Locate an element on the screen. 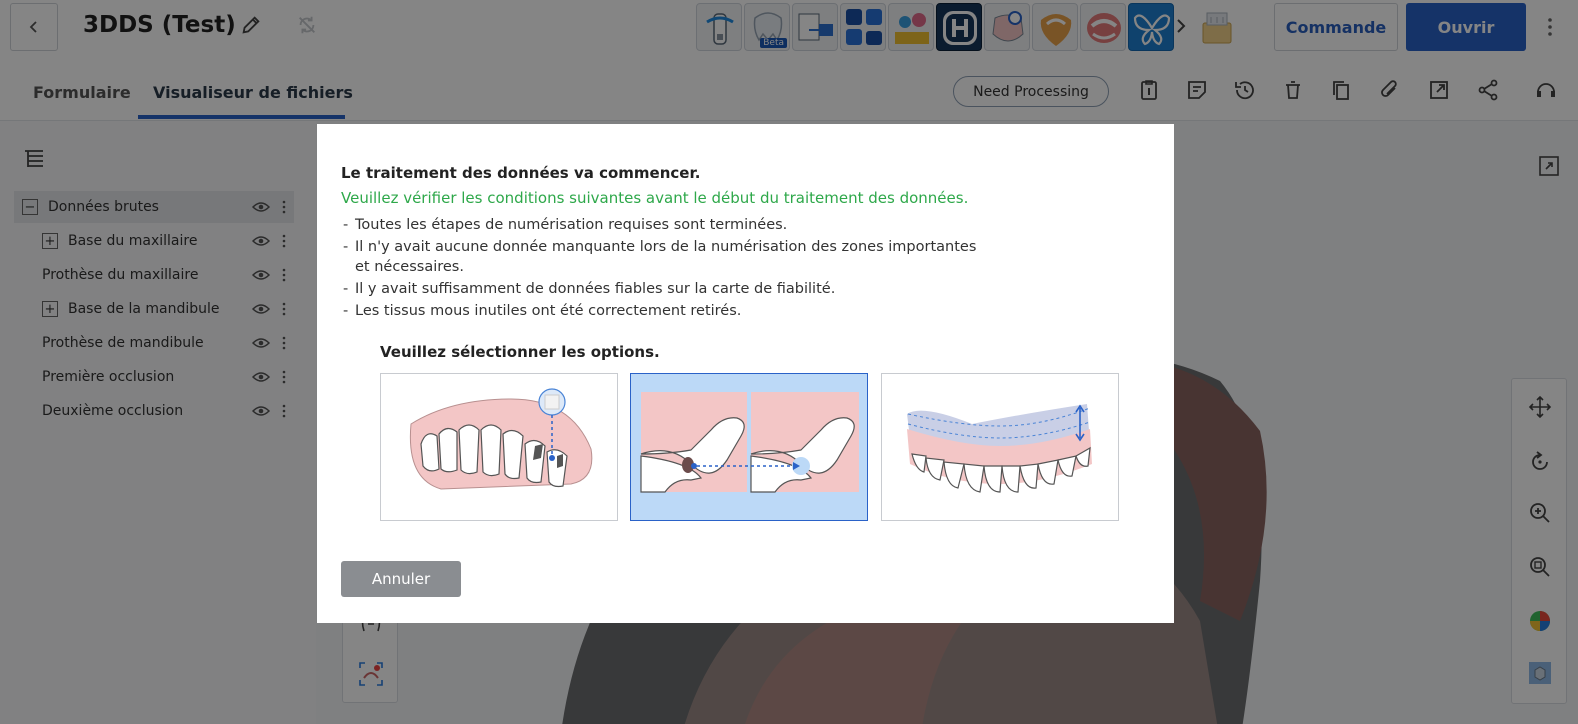 The image size is (1578, 724). fill-holes-illustration is located at coordinates (501, 439).